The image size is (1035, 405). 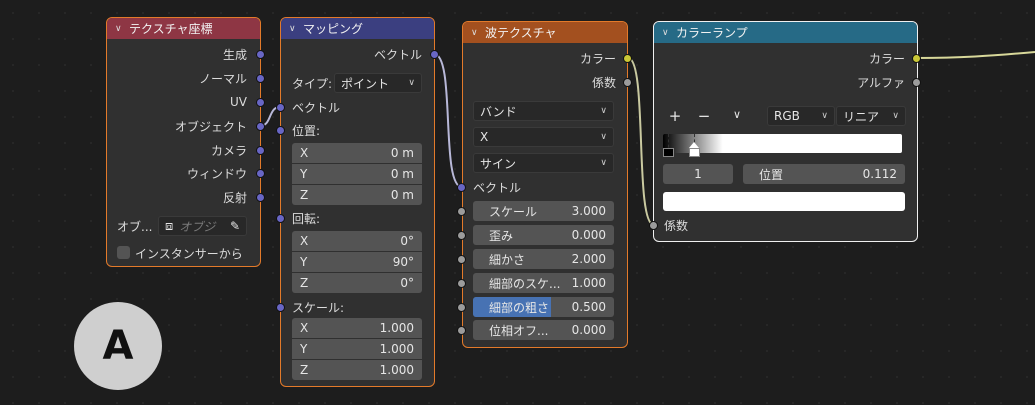 What do you see at coordinates (824, 174) in the screenshot?
I see `stop-position-field: 位置 0.112` at bounding box center [824, 174].